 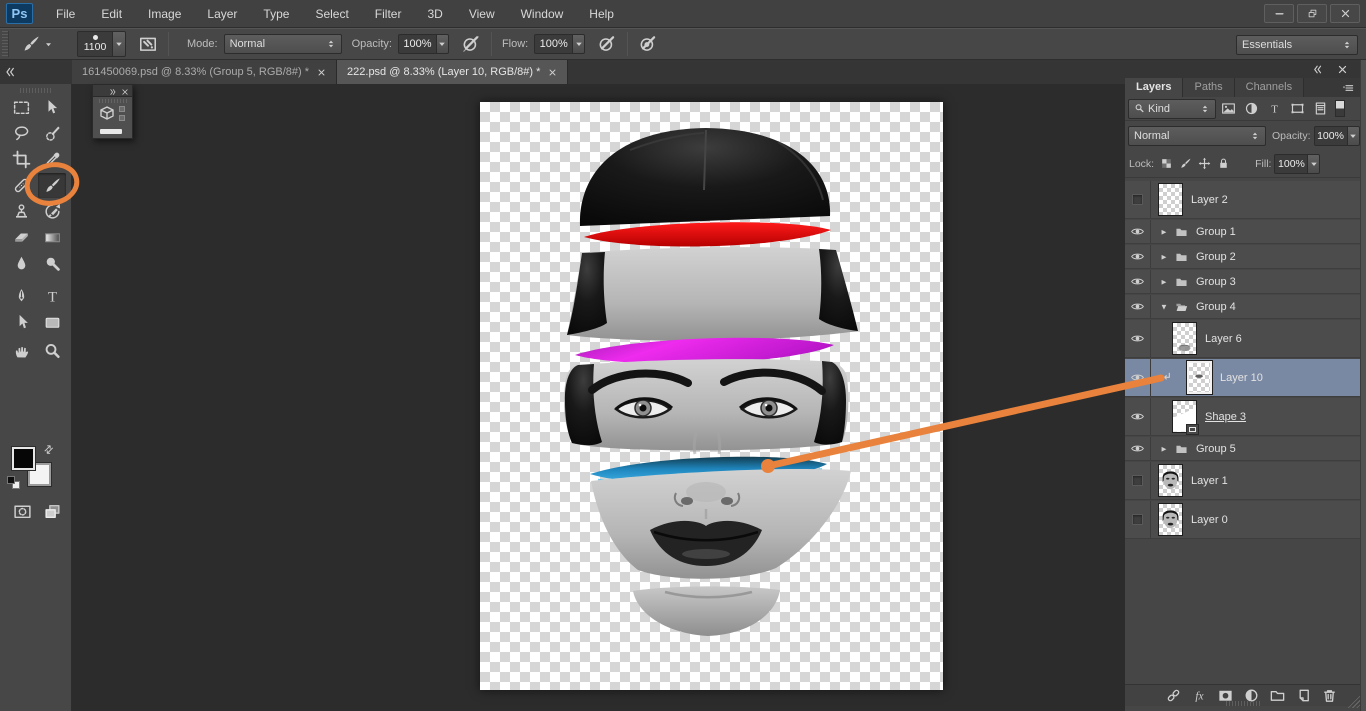 I want to click on panel-tab-channels: Channels, so click(x=1269, y=87).